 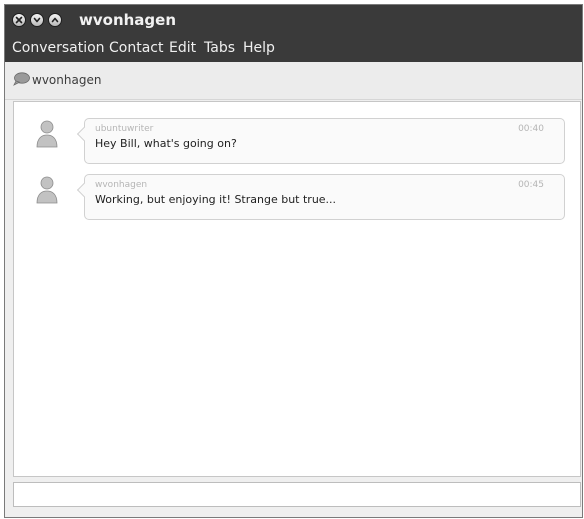 I want to click on maximize-icon, so click(x=55, y=20).